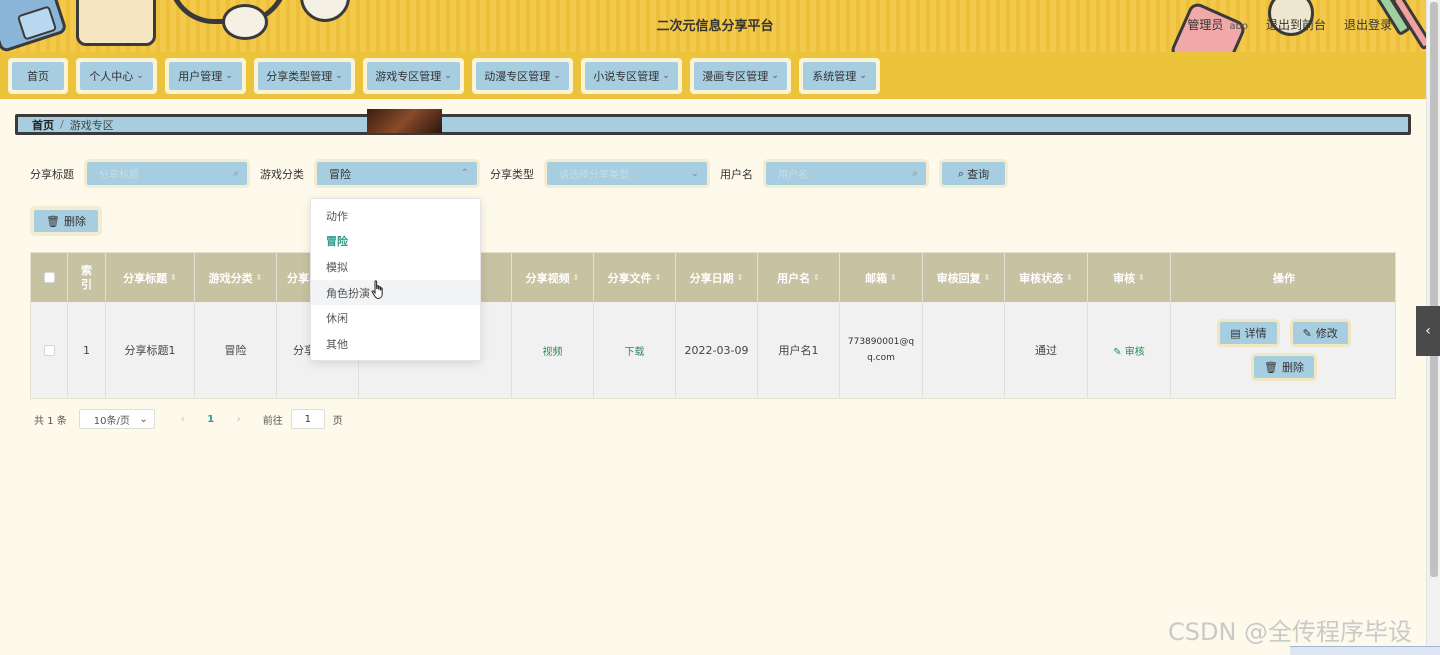 The height and width of the screenshot is (655, 1440). I want to click on watermark: CSDN @全传程序毕设, so click(1290, 632).